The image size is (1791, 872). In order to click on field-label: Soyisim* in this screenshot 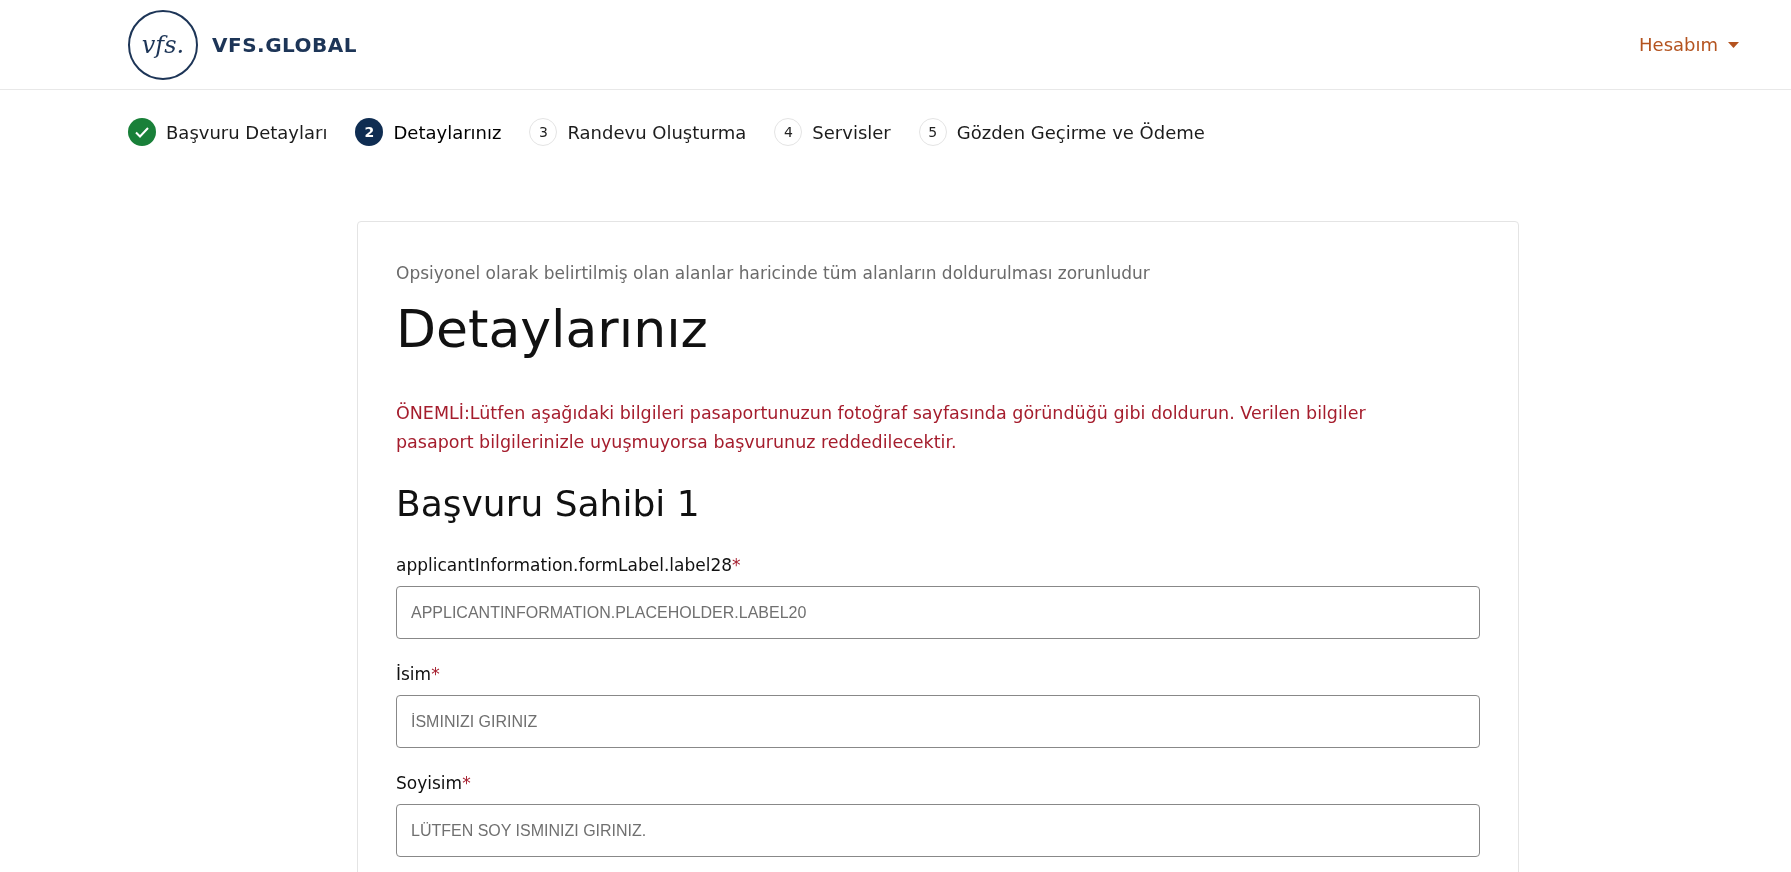, I will do `click(434, 783)`.